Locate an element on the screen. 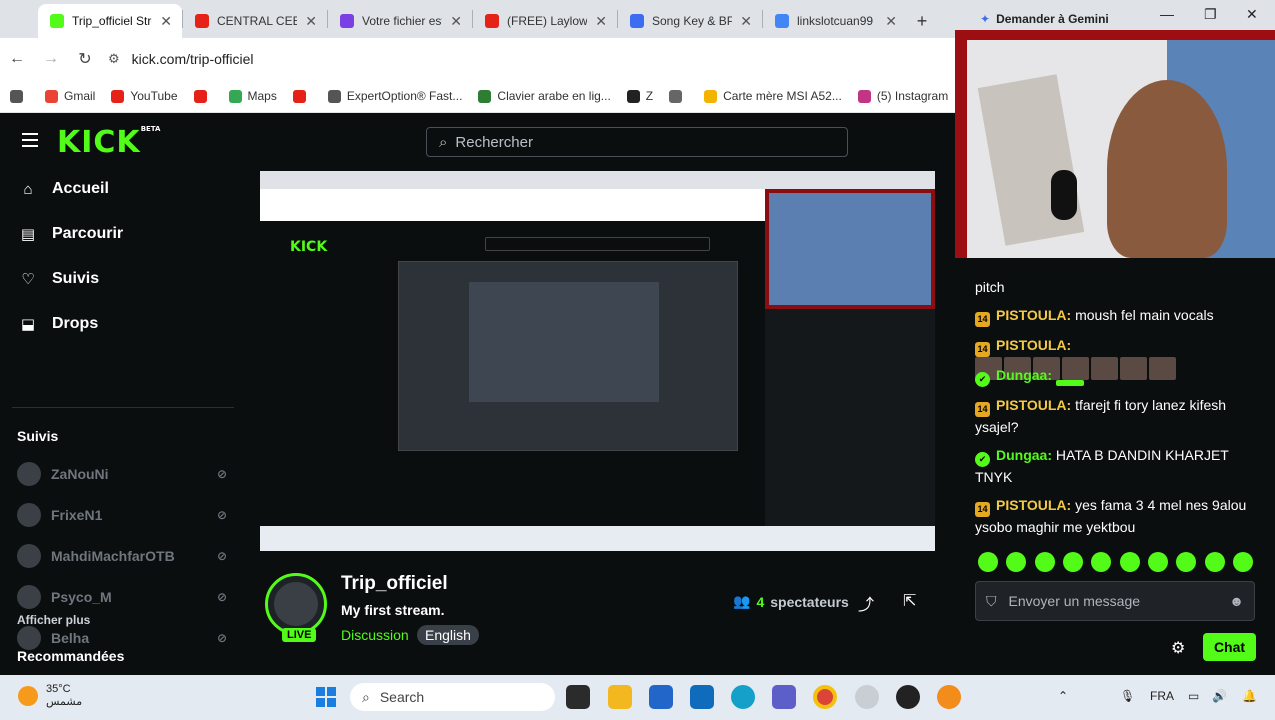  store-icon is located at coordinates (661, 697).